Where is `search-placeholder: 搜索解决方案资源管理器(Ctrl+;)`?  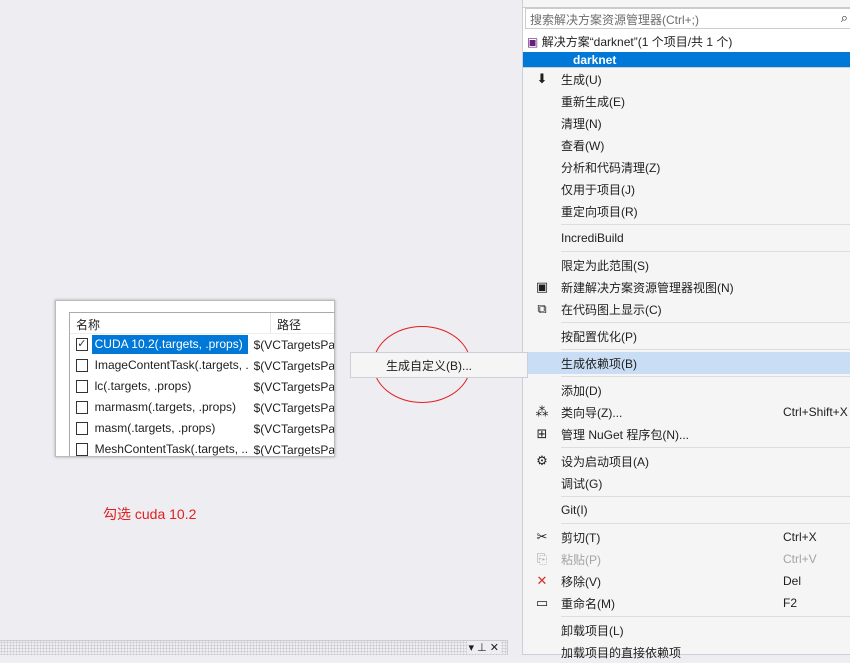 search-placeholder: 搜索解决方案资源管理器(Ctrl+;) is located at coordinates (614, 20).